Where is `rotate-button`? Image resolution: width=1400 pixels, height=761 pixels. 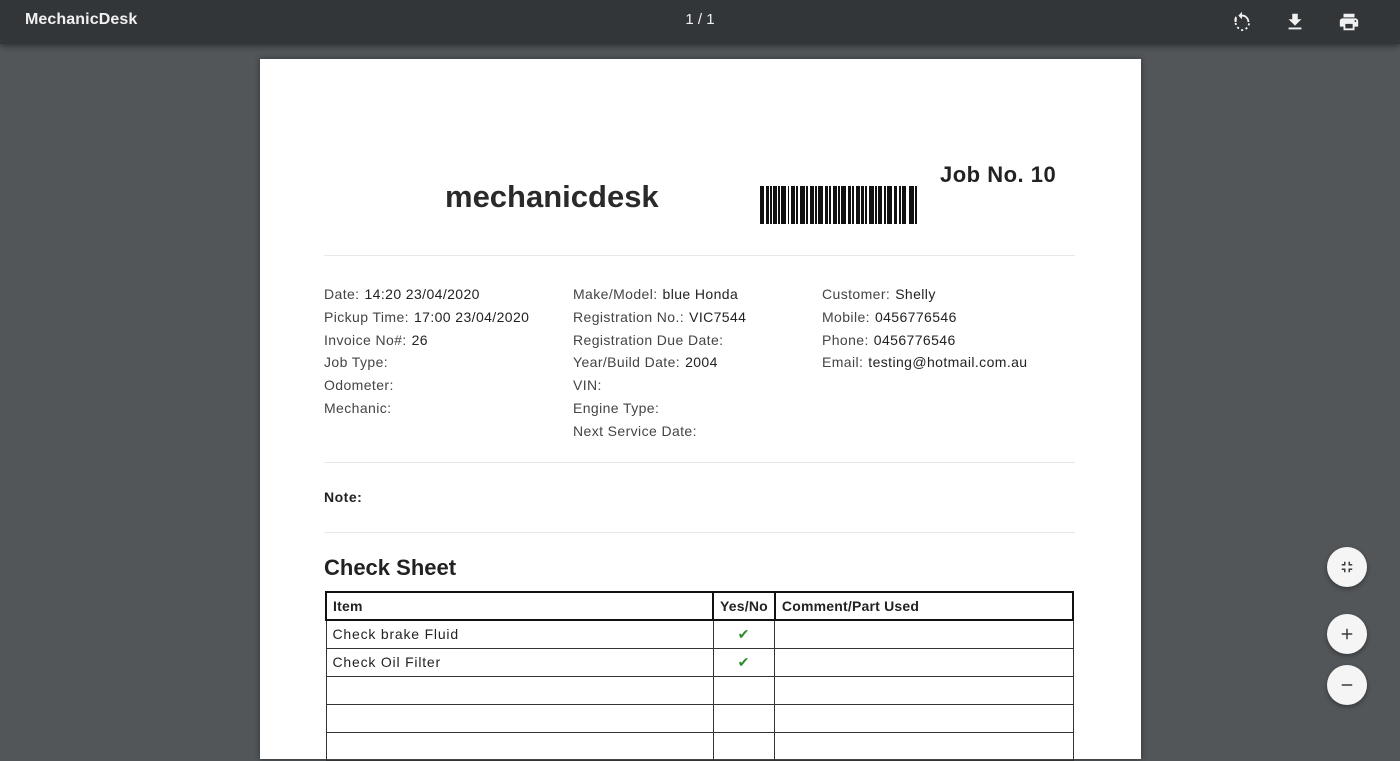 rotate-button is located at coordinates (1242, 22).